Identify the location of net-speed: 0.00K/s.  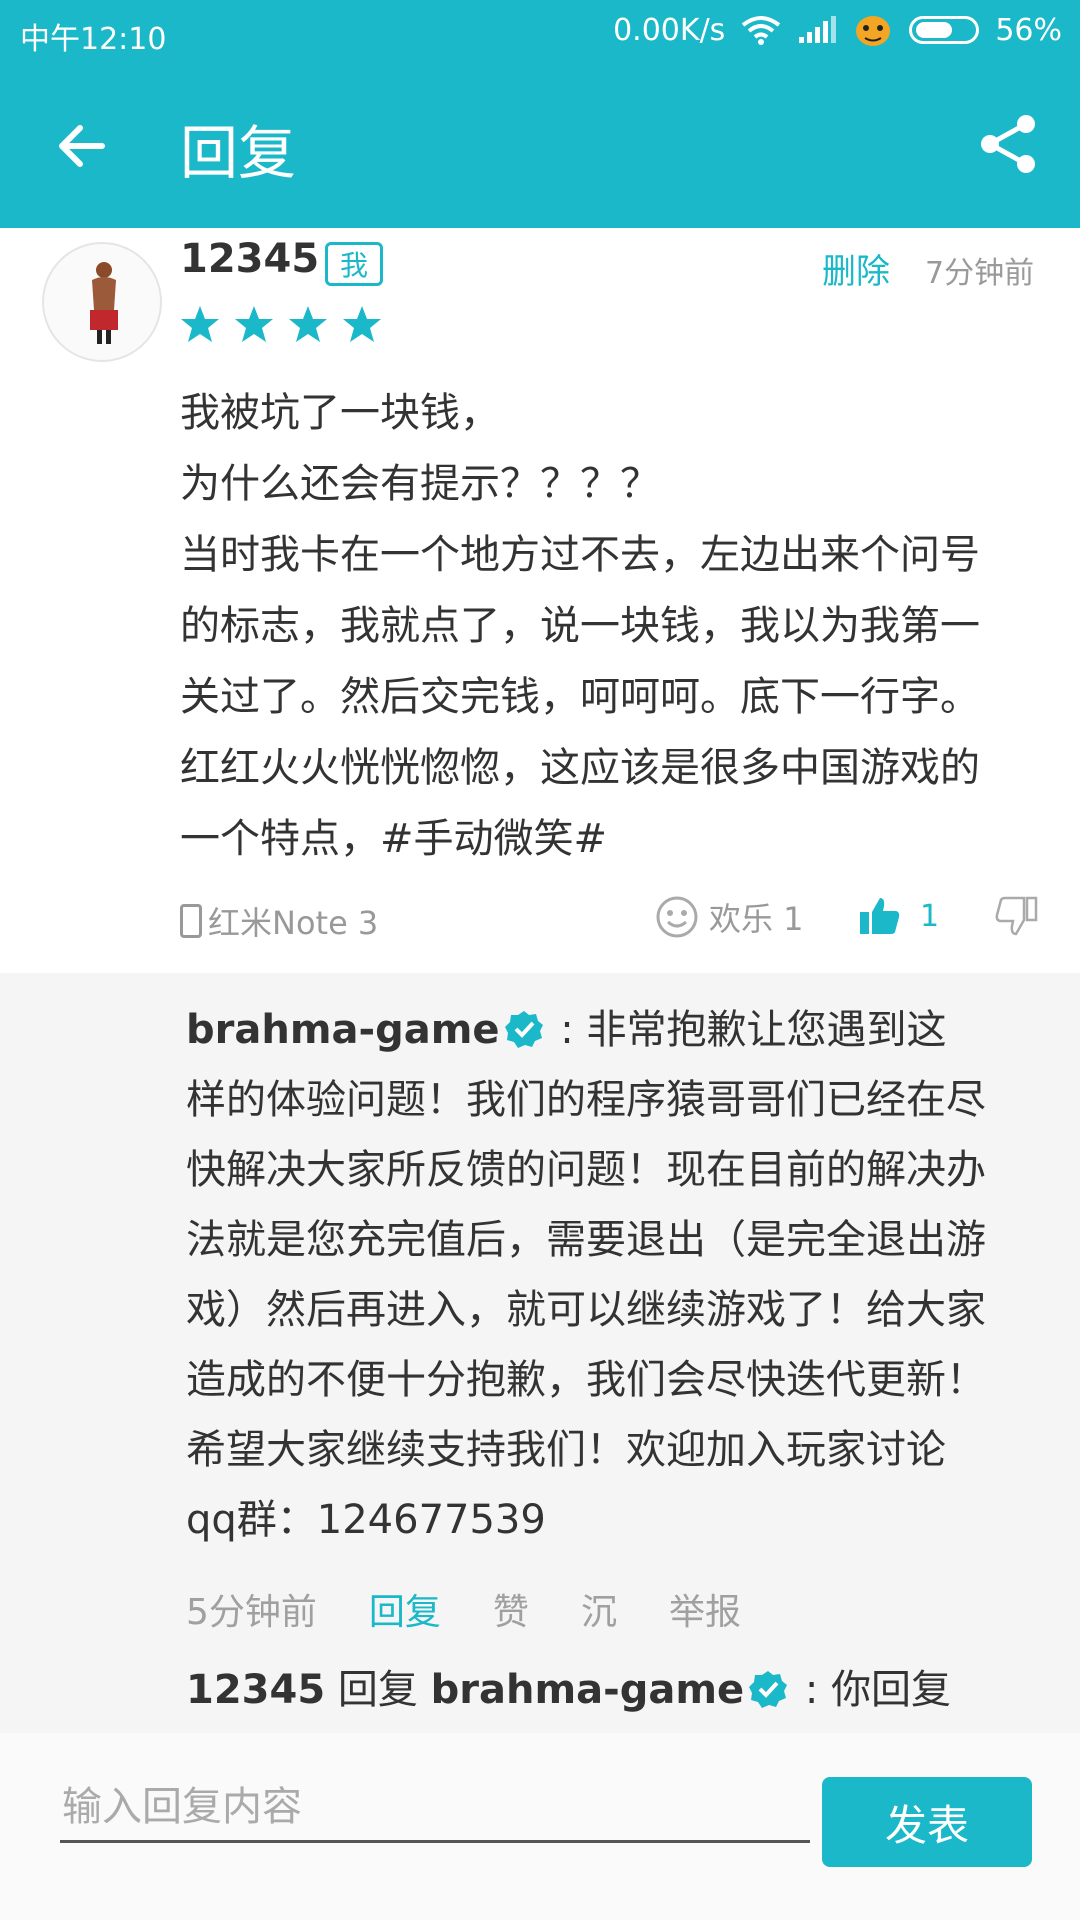
(669, 30).